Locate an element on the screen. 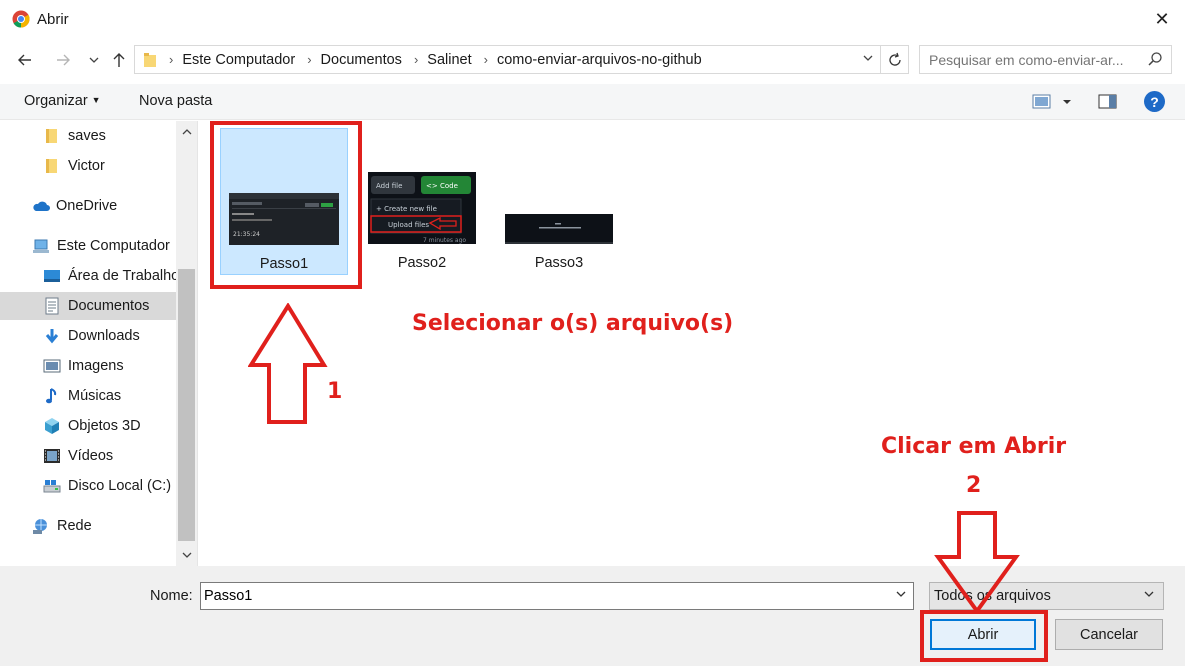  sidebar-item-downloads: Downloads is located at coordinates (88, 336).